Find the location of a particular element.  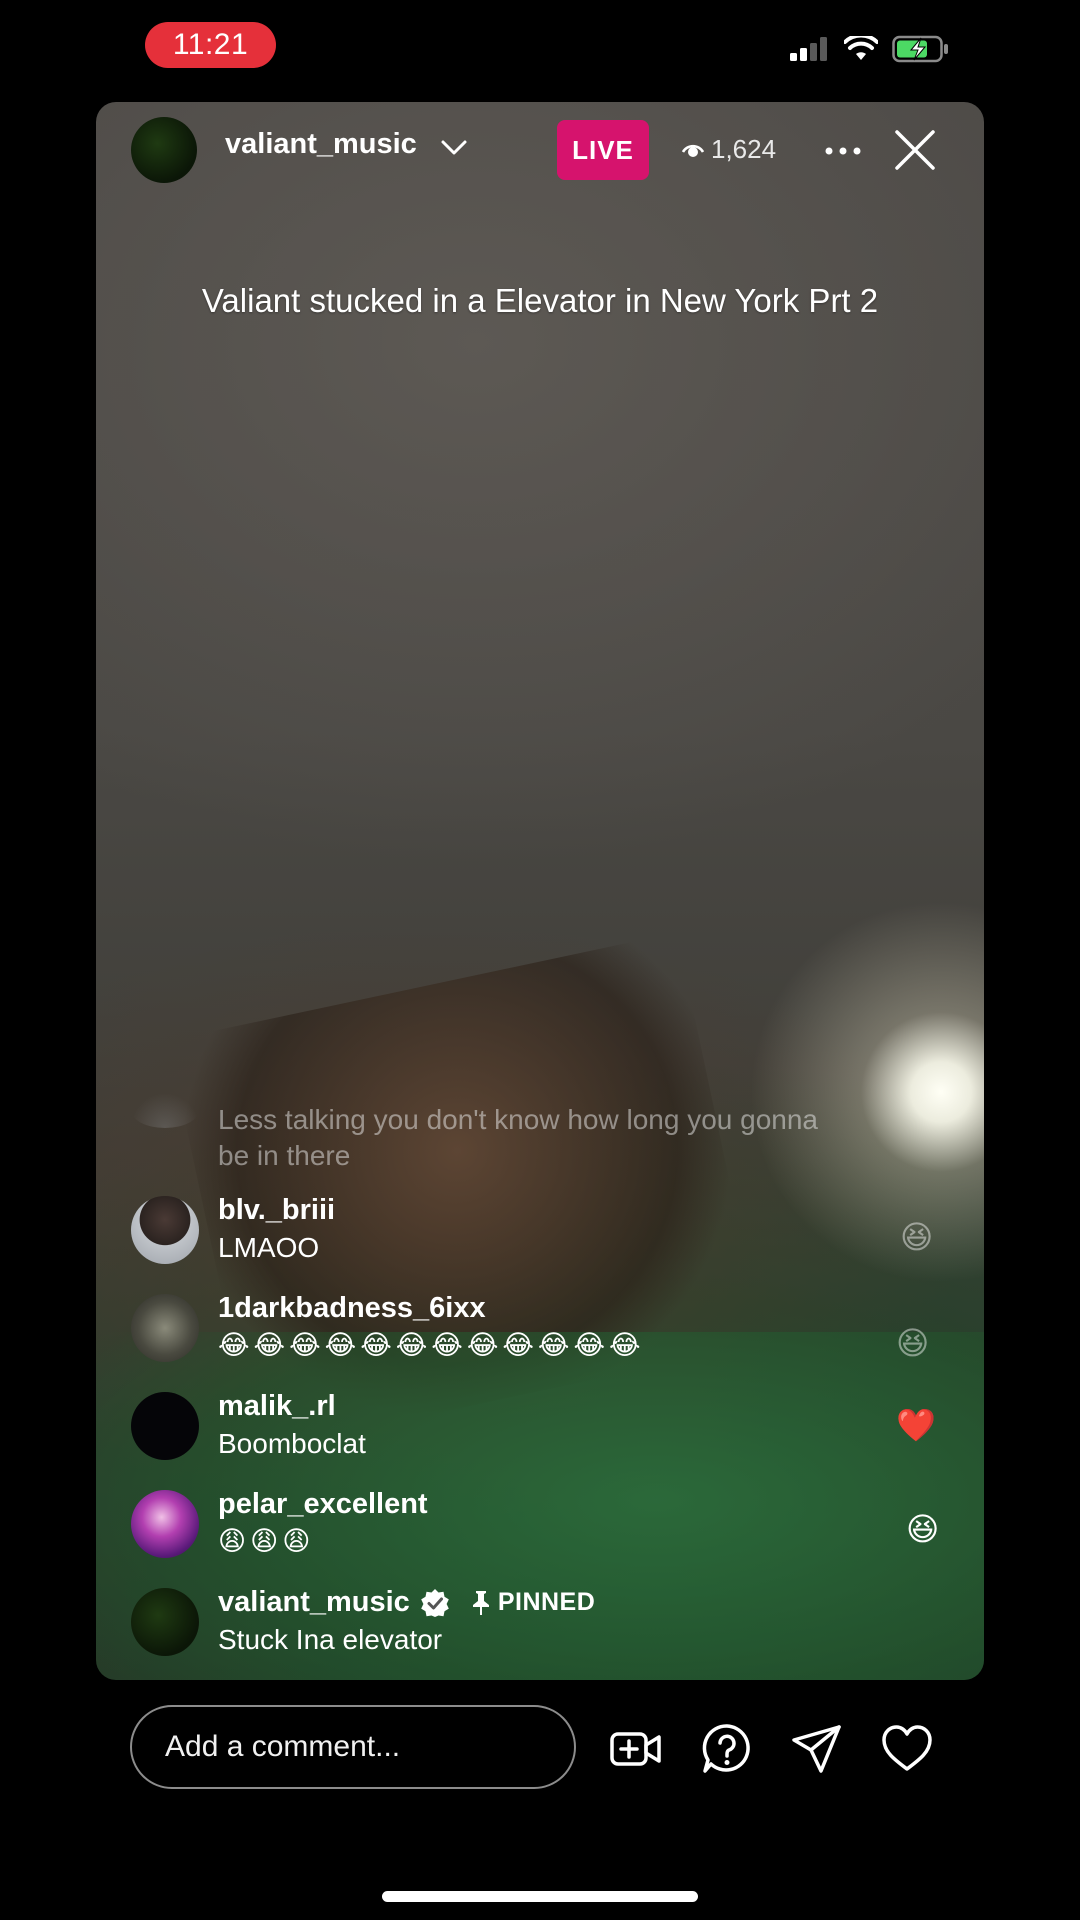

add-video-icon is located at coordinates (636, 1749).